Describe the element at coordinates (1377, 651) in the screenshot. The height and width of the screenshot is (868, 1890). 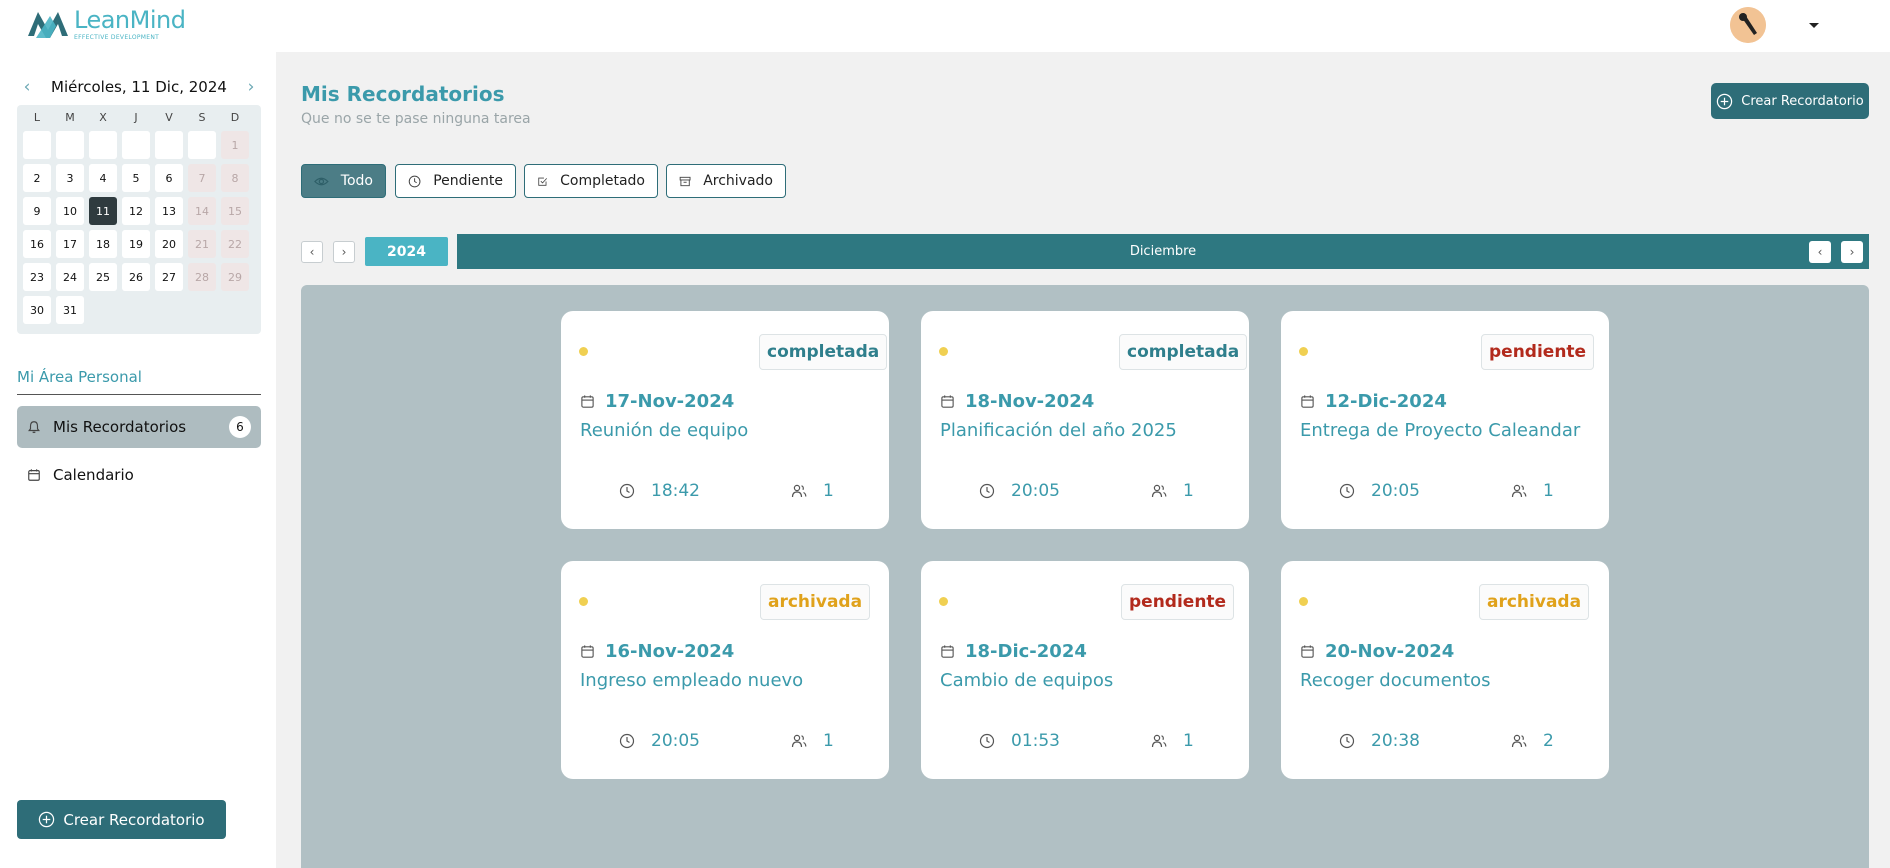
I see `reminder-date: 20-Nov-2024` at that location.